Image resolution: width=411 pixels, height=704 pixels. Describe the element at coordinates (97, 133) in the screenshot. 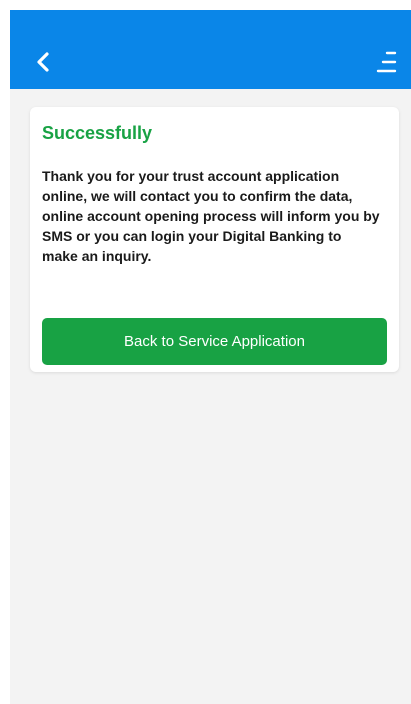

I see `result-title: Successfully` at that location.